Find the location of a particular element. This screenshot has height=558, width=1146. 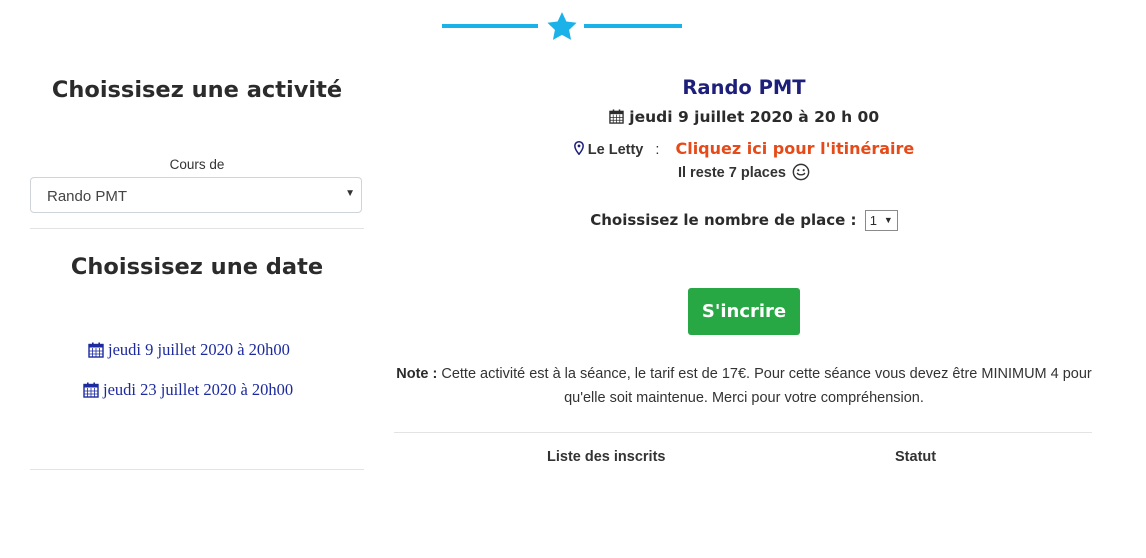

places-remaining: Il reste 7 places is located at coordinates (731, 173).